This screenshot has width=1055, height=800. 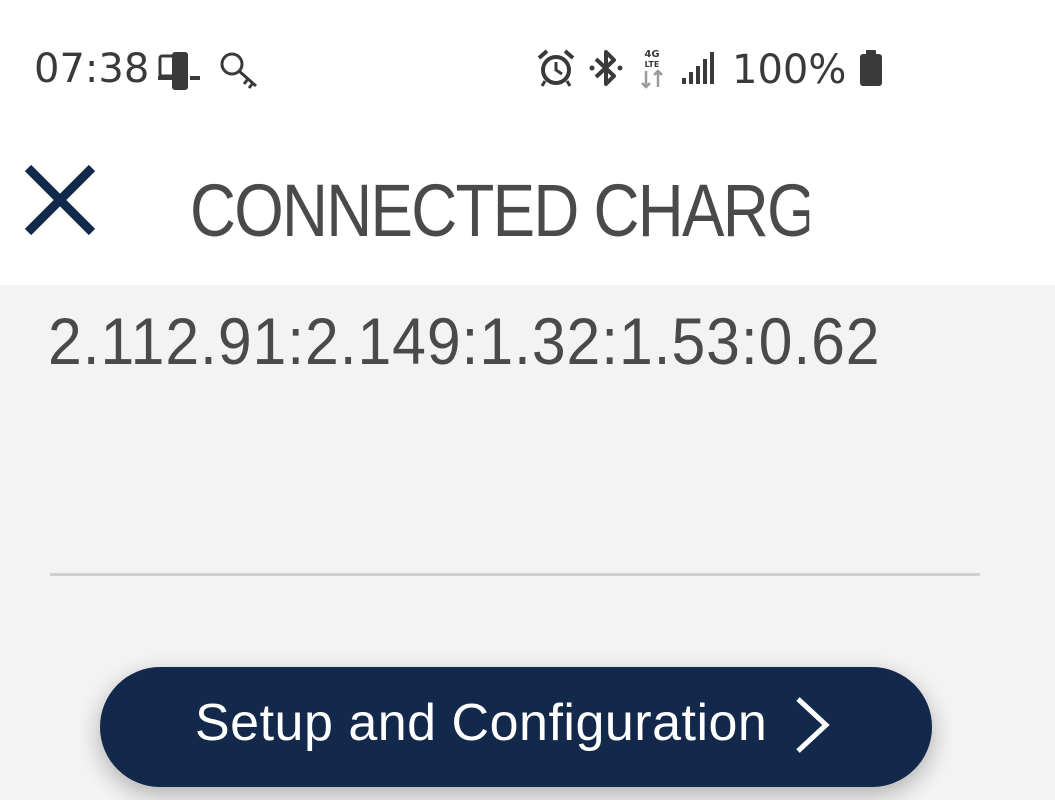 I want to click on setup-button-label: Setup and Configuration, so click(x=481, y=723).